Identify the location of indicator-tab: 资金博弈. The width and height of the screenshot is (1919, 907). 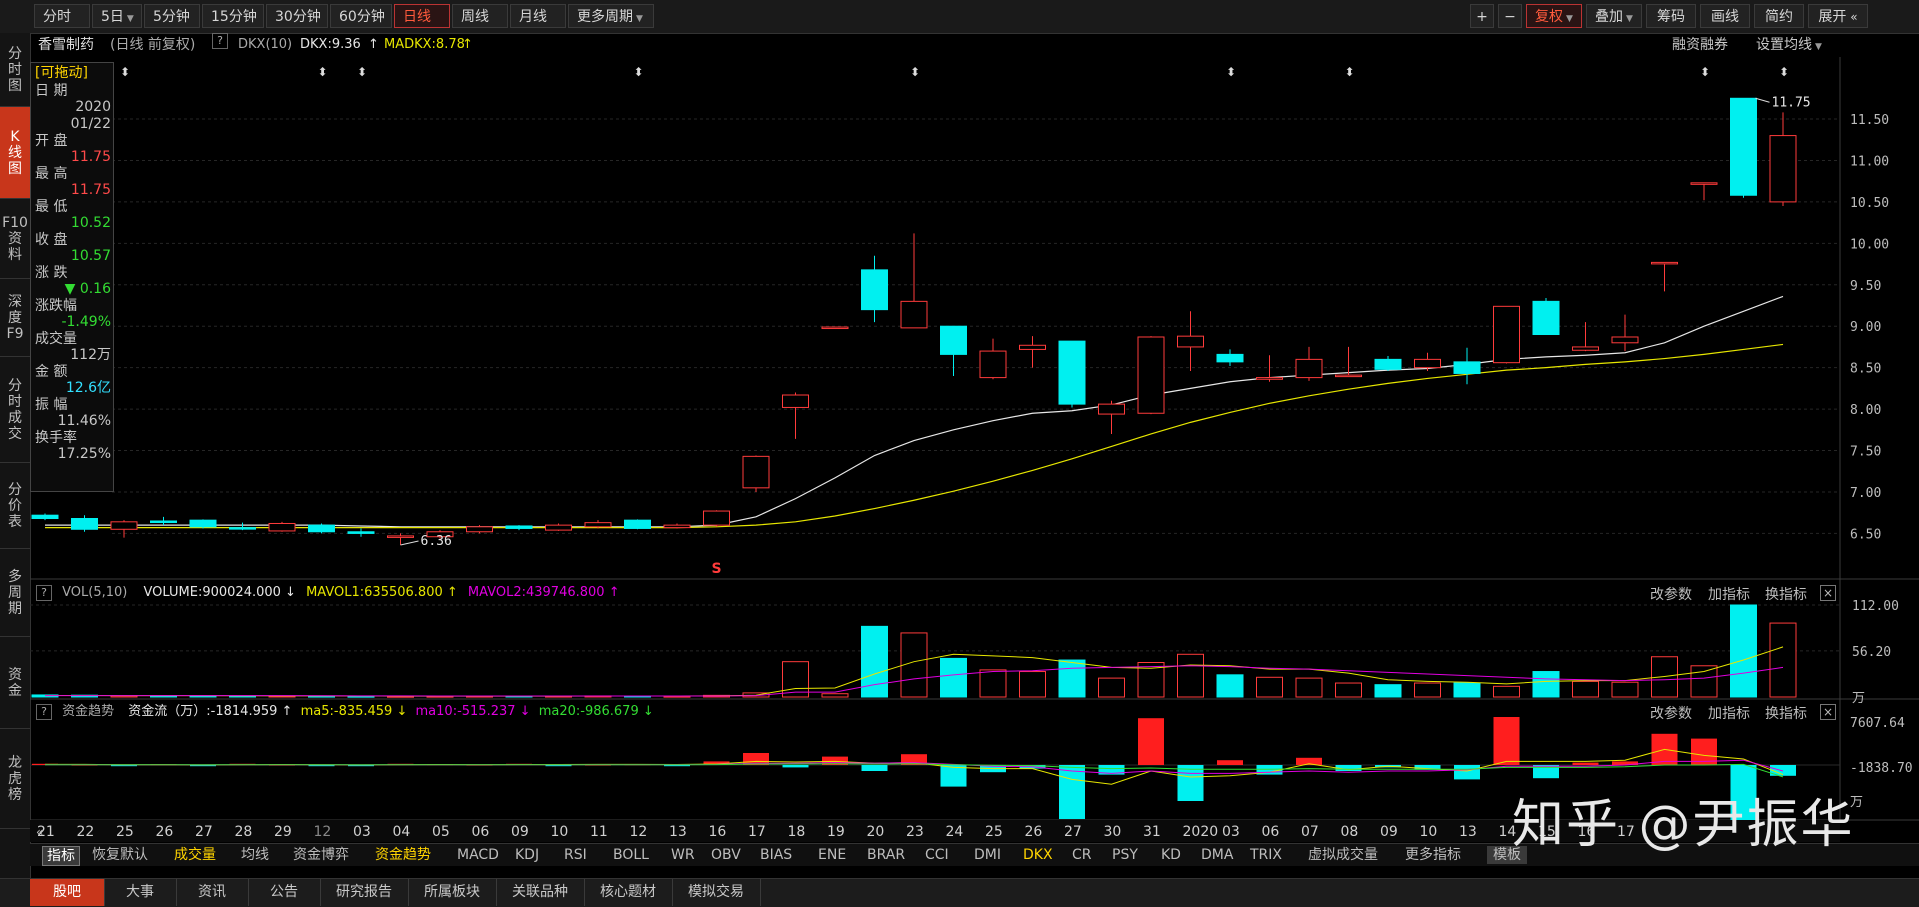
(321, 855).